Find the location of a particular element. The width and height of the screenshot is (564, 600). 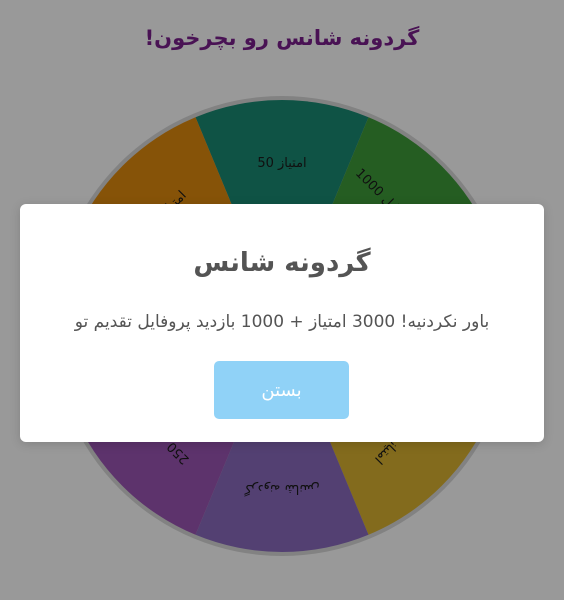

dialog-title: گردونه شانس is located at coordinates (282, 263).